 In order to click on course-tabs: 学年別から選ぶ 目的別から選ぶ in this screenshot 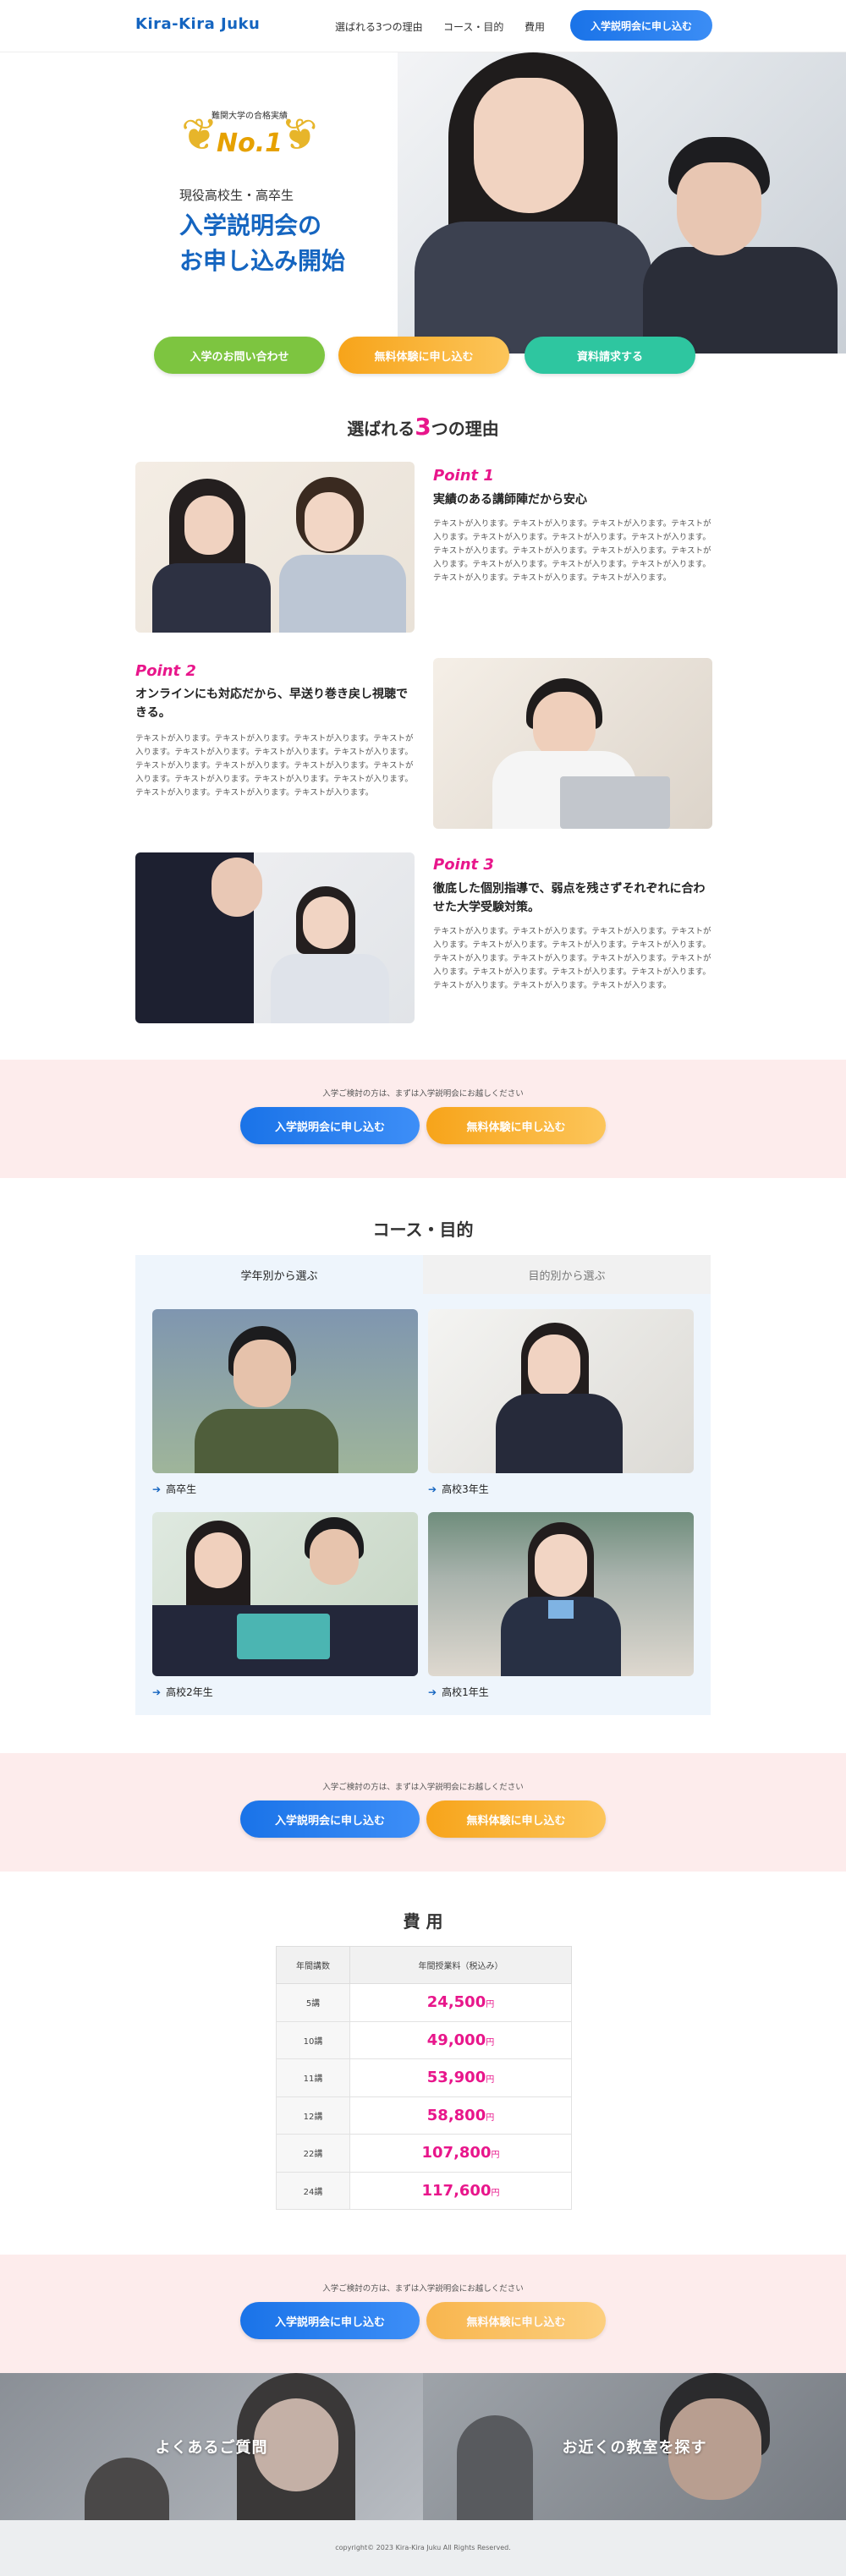, I will do `click(423, 1274)`.